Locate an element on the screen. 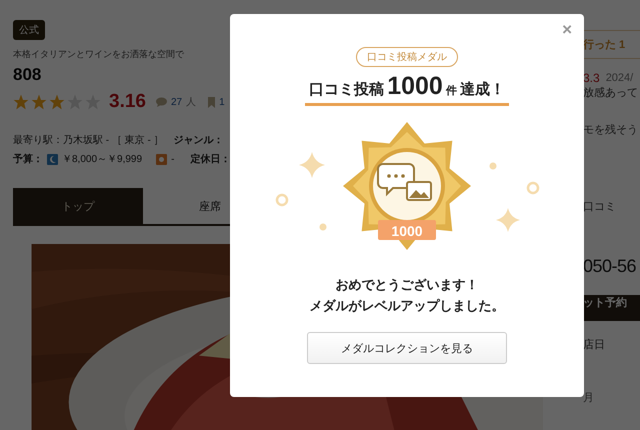  page-tab: トップ is located at coordinates (78, 206).